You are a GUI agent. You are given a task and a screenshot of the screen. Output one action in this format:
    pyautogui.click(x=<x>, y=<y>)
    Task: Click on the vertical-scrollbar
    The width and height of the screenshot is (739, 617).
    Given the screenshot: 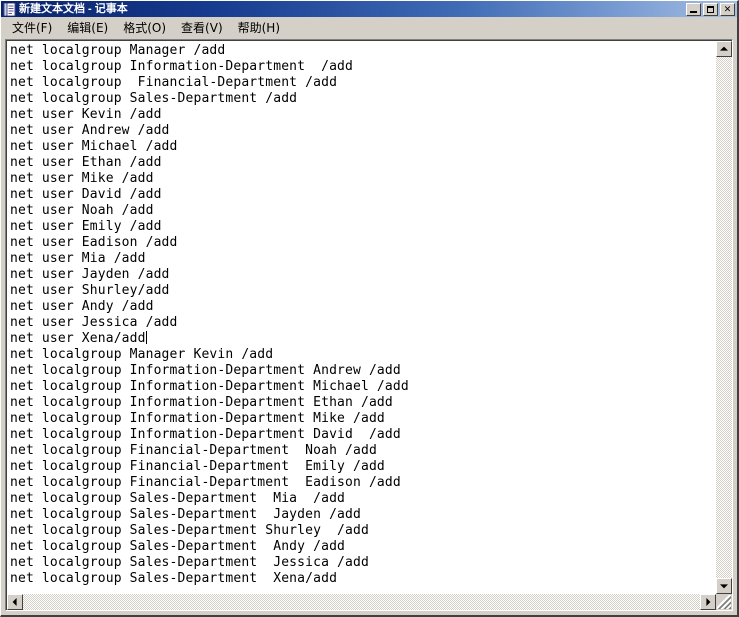 What is the action you would take?
    pyautogui.click(x=724, y=317)
    